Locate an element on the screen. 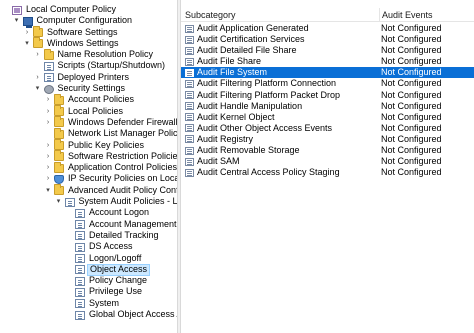  tree-item-system: System is located at coordinates (88, 303).